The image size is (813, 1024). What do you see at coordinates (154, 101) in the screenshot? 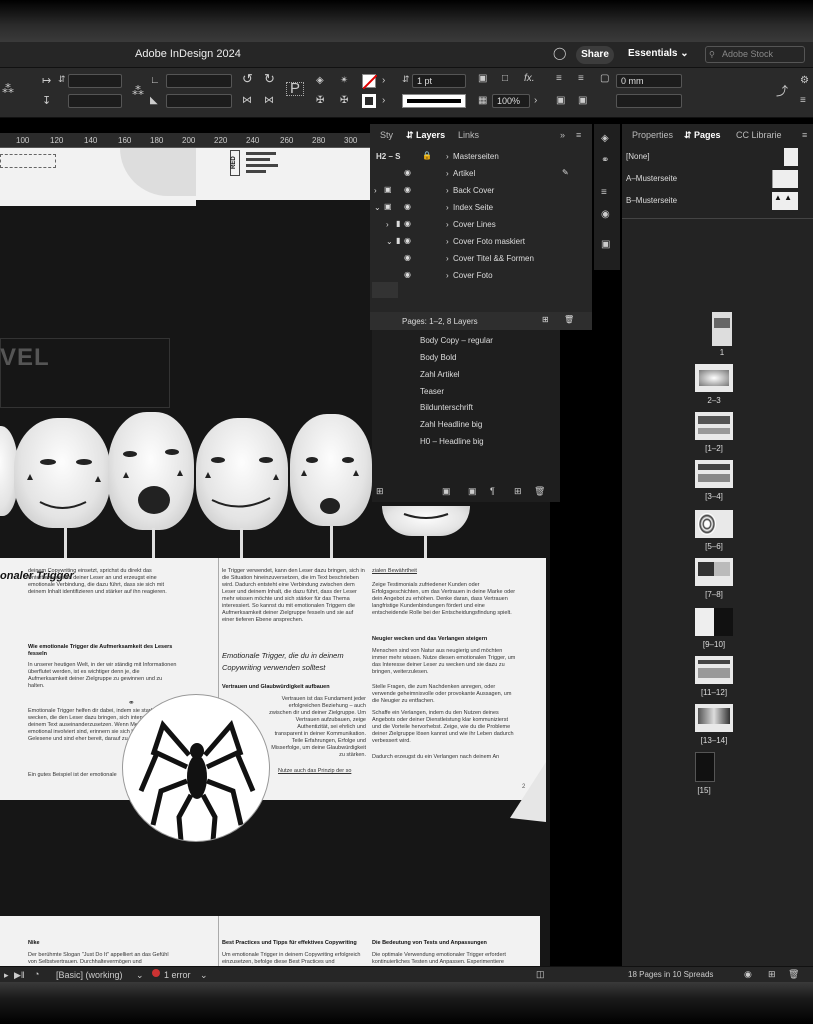
I see `shear-angle-icon: ◣` at bounding box center [154, 101].